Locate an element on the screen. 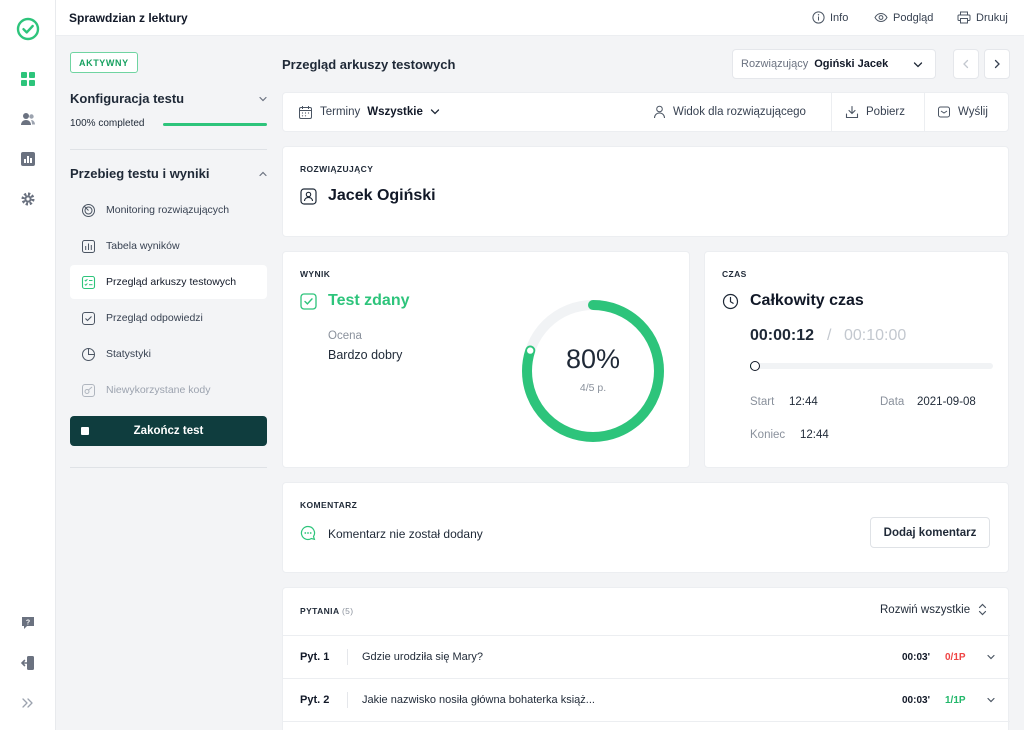  terms-label: Terminy is located at coordinates (340, 112).